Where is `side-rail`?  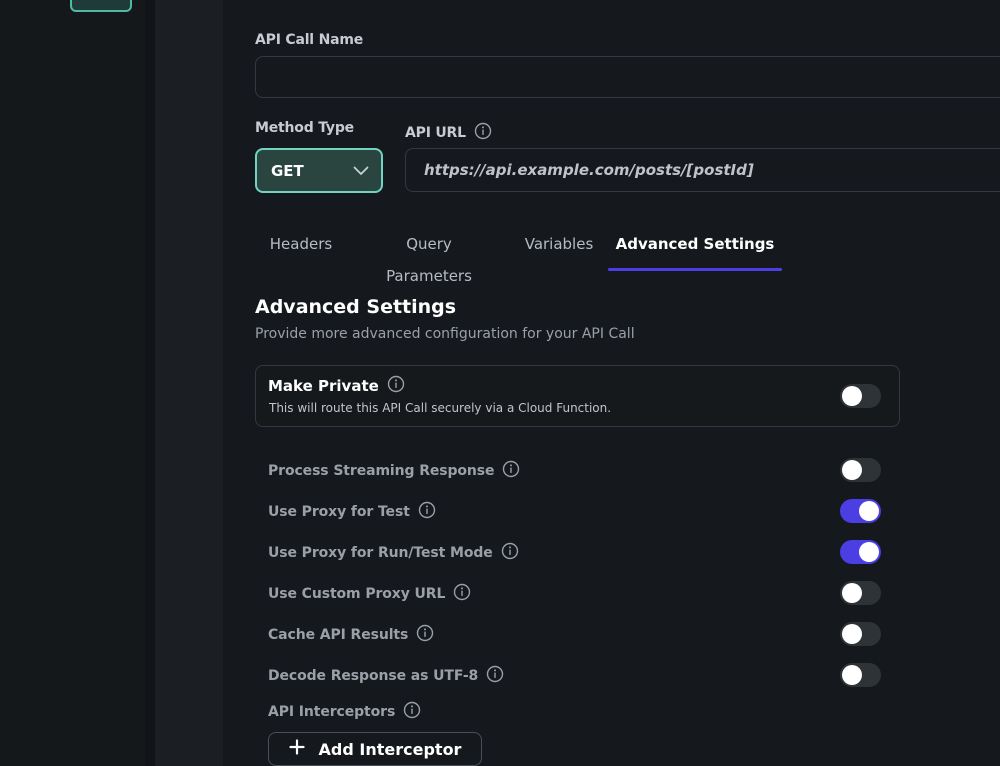 side-rail is located at coordinates (189, 383).